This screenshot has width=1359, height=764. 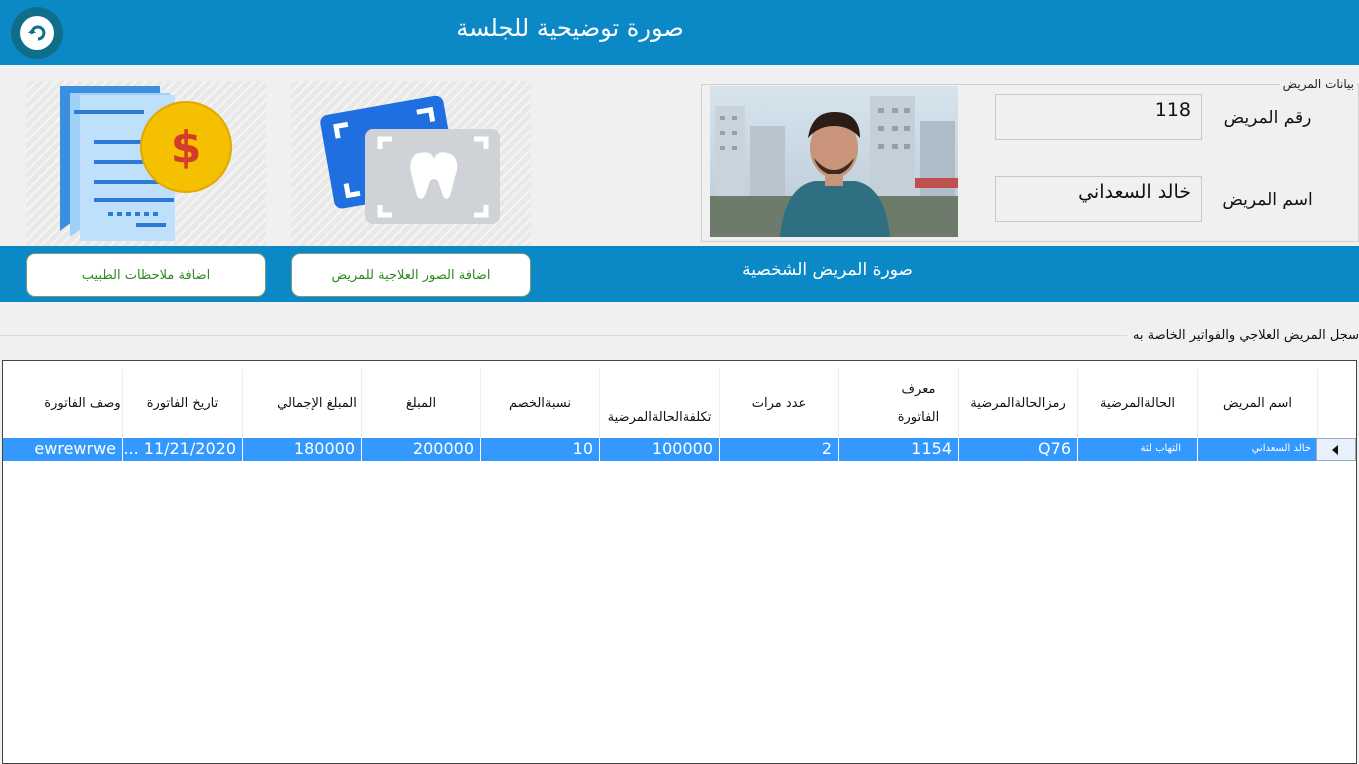 I want to click on treatment-images-tile, so click(x=411, y=164).